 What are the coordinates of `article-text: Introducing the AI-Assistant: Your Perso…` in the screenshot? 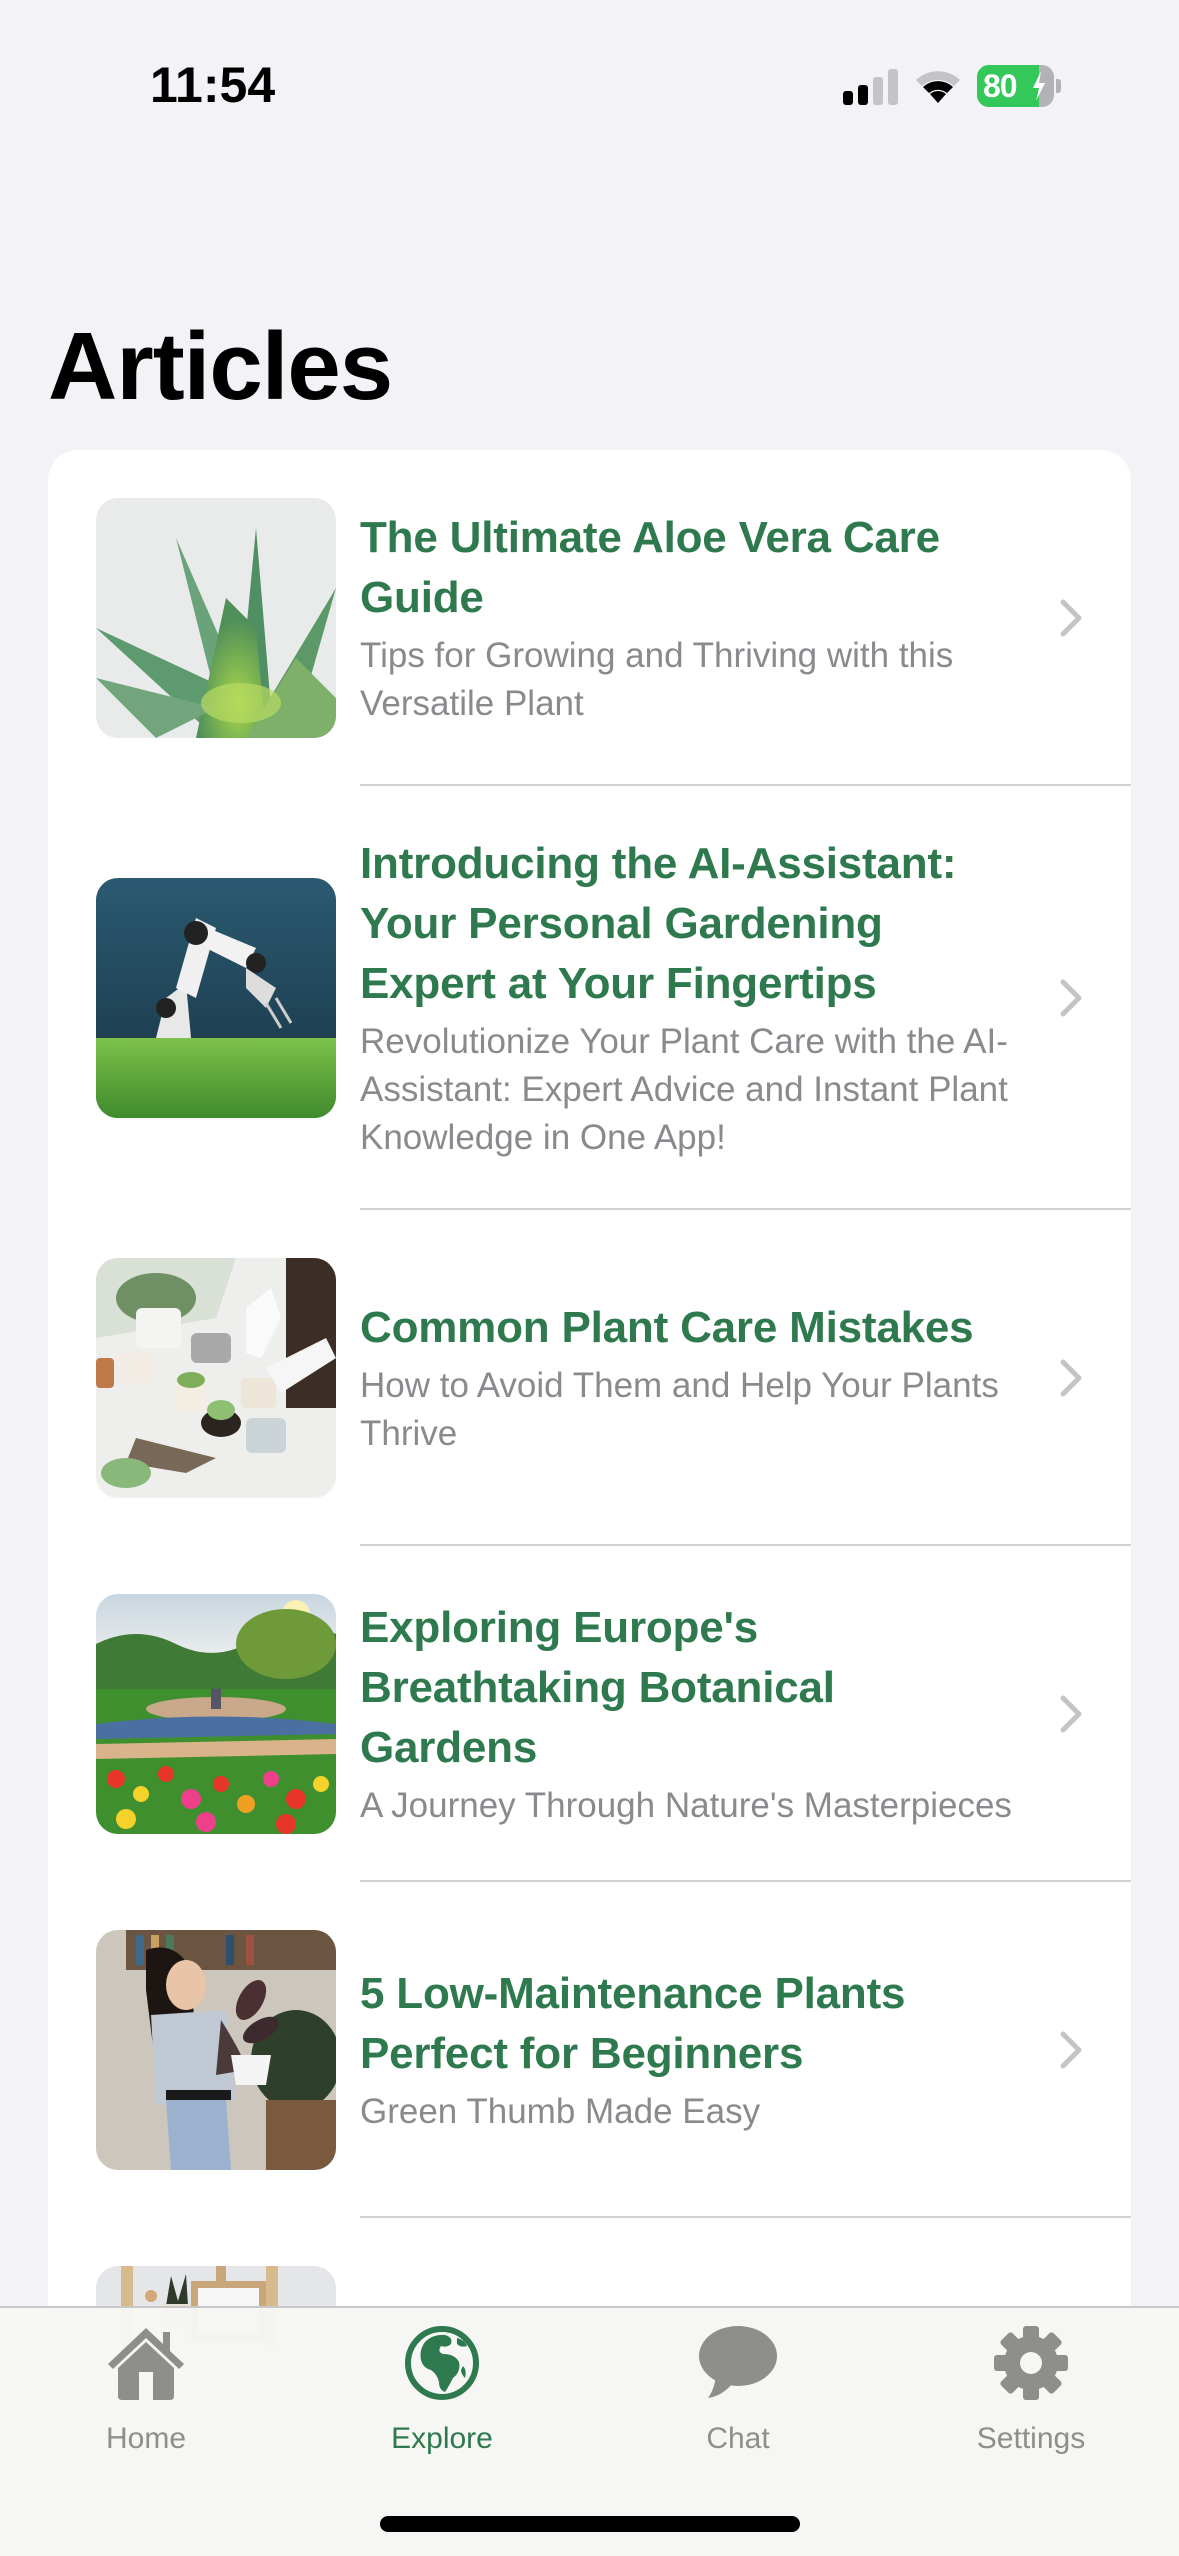 It's located at (733, 998).